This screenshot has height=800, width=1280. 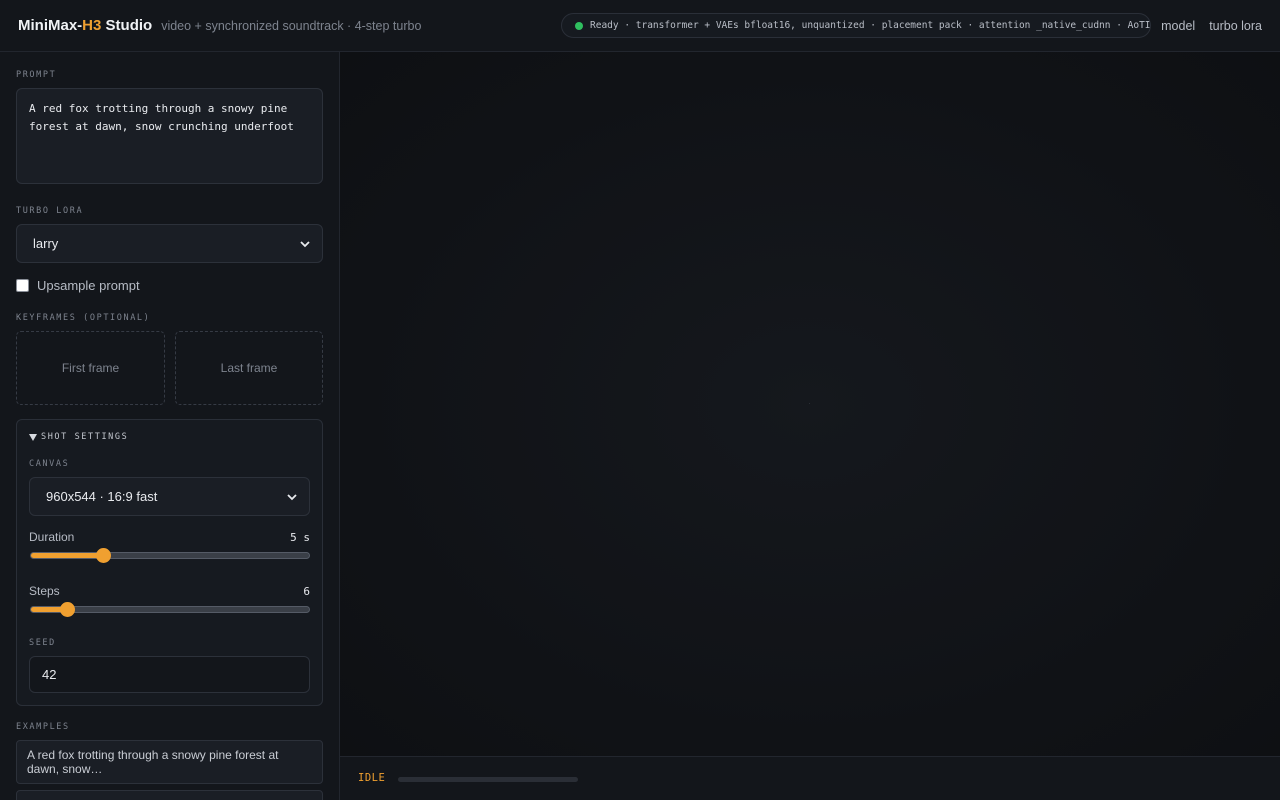 I want to click on example-item-partial, so click(x=169, y=795).